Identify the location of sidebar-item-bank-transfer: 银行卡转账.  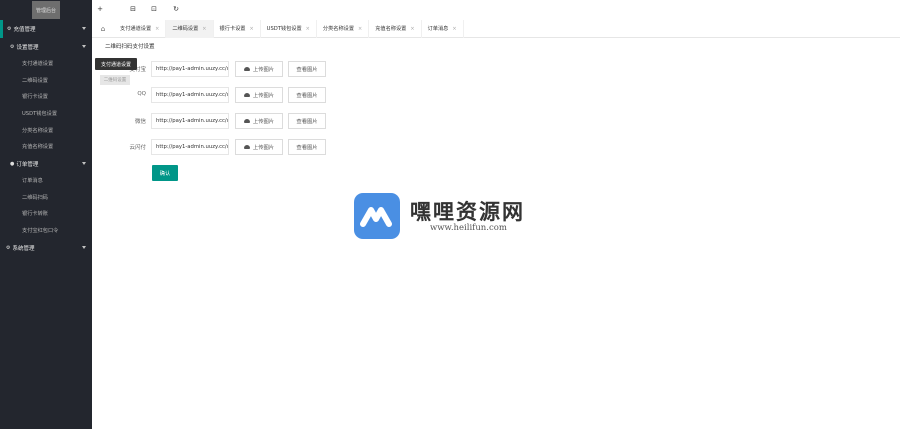
(46, 214).